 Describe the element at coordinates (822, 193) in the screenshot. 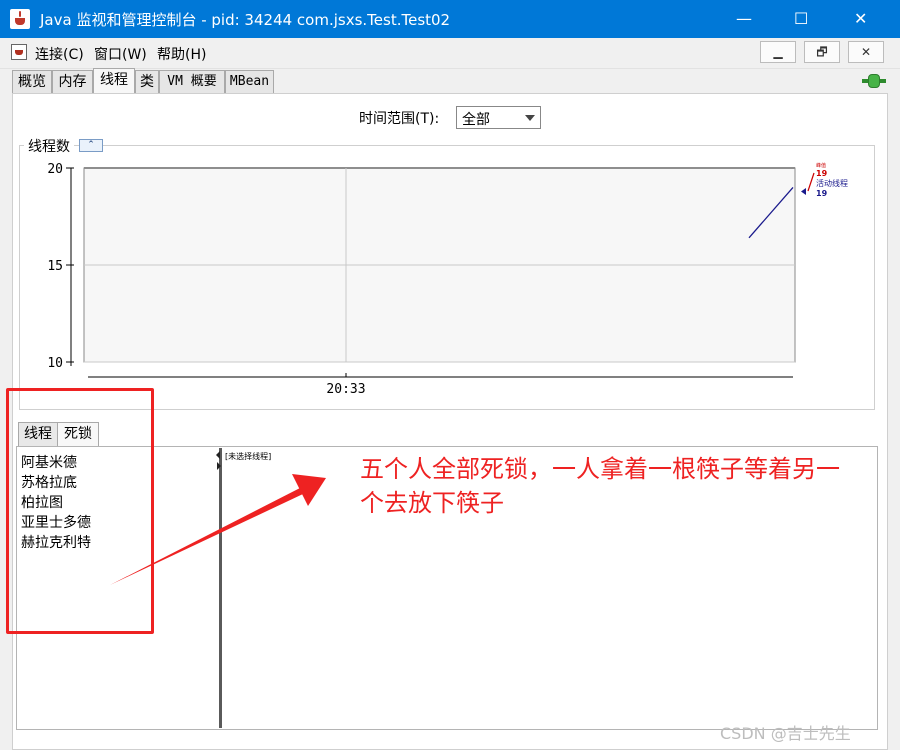

I see `legend-active-value: 19` at that location.